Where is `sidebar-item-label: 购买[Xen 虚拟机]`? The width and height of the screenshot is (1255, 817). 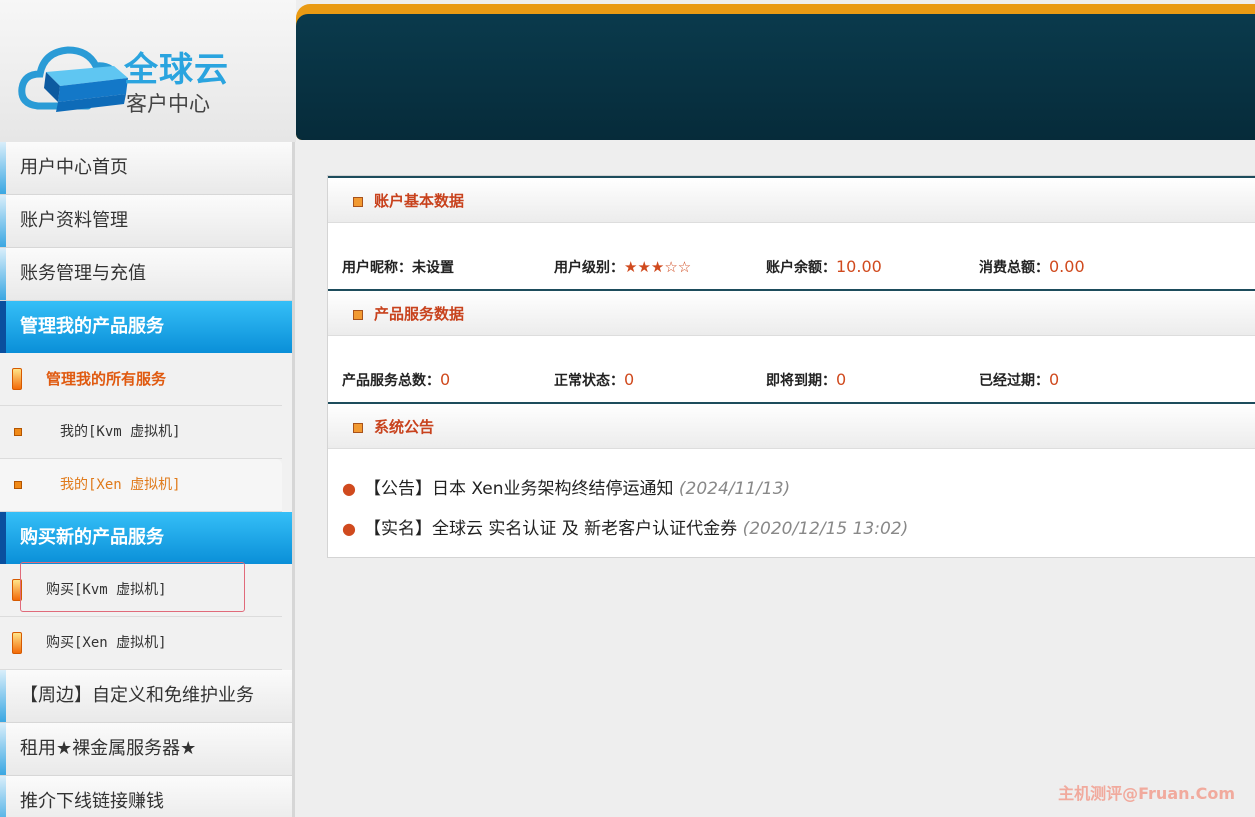 sidebar-item-label: 购买[Xen 虚拟机] is located at coordinates (106, 643).